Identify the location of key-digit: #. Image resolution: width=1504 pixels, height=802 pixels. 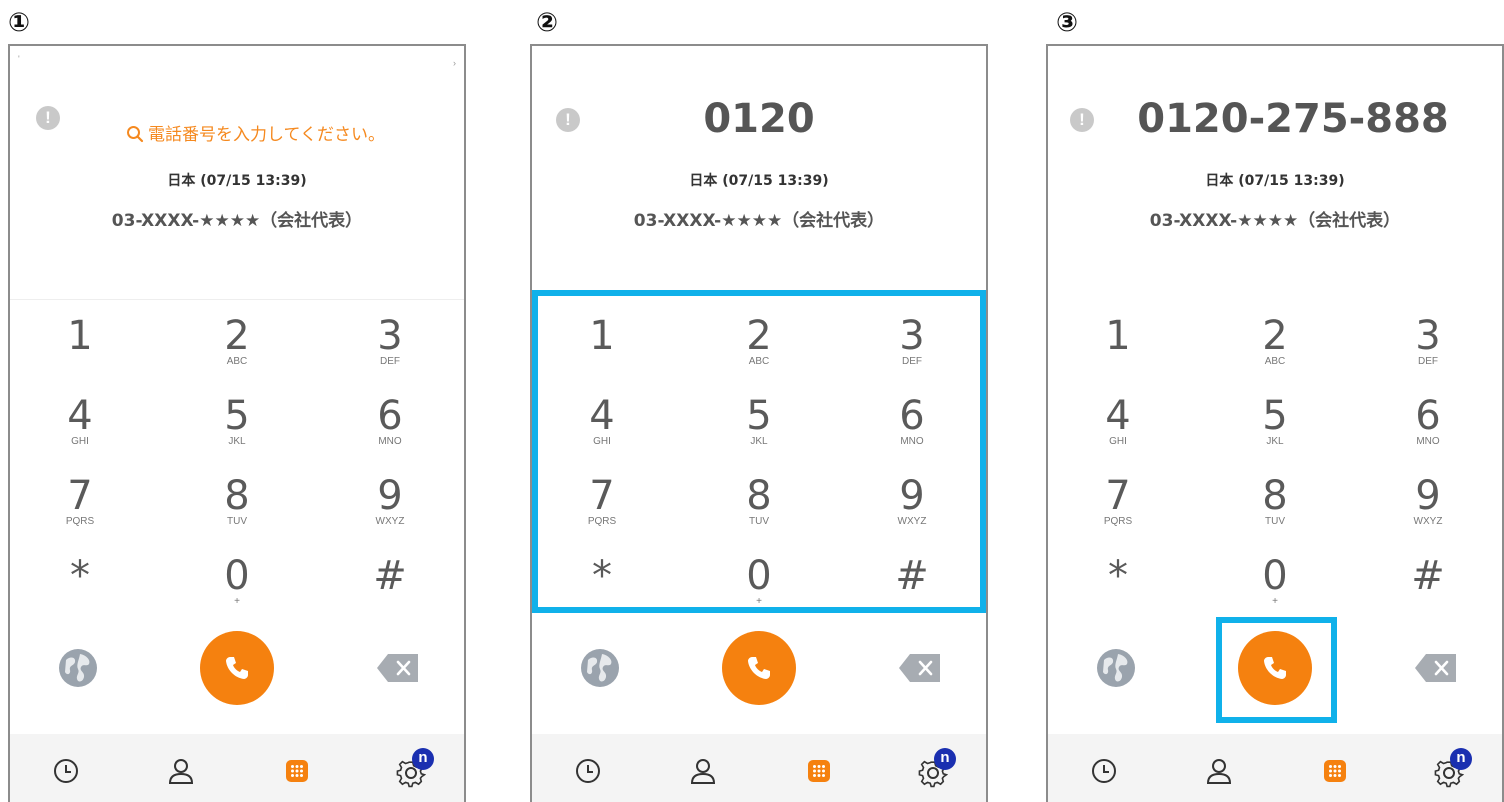
(390, 576).